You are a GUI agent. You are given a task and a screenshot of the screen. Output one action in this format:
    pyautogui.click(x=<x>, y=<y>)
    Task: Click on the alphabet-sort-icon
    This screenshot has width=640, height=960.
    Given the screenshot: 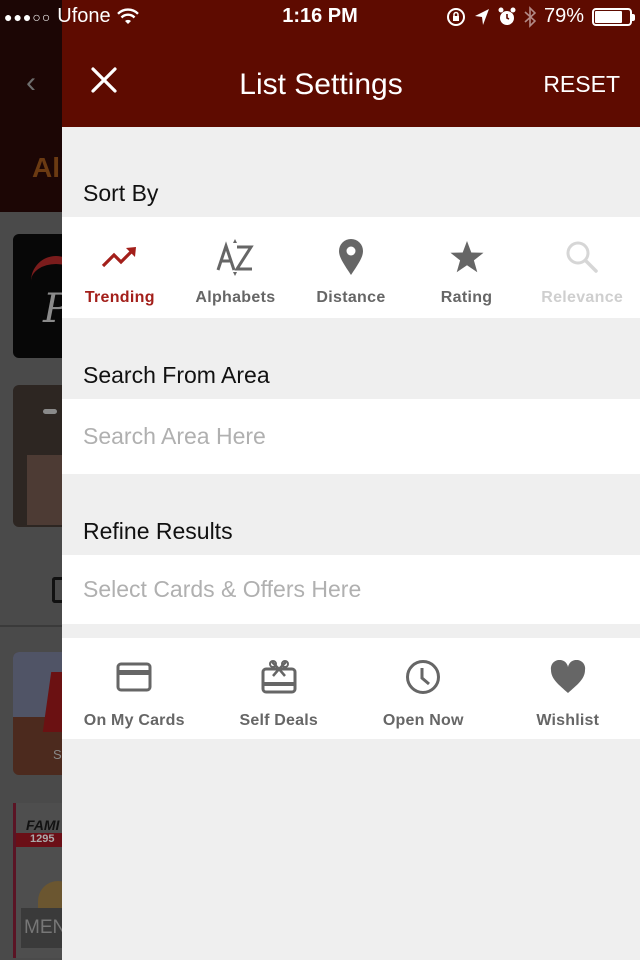 What is the action you would take?
    pyautogui.click(x=235, y=257)
    